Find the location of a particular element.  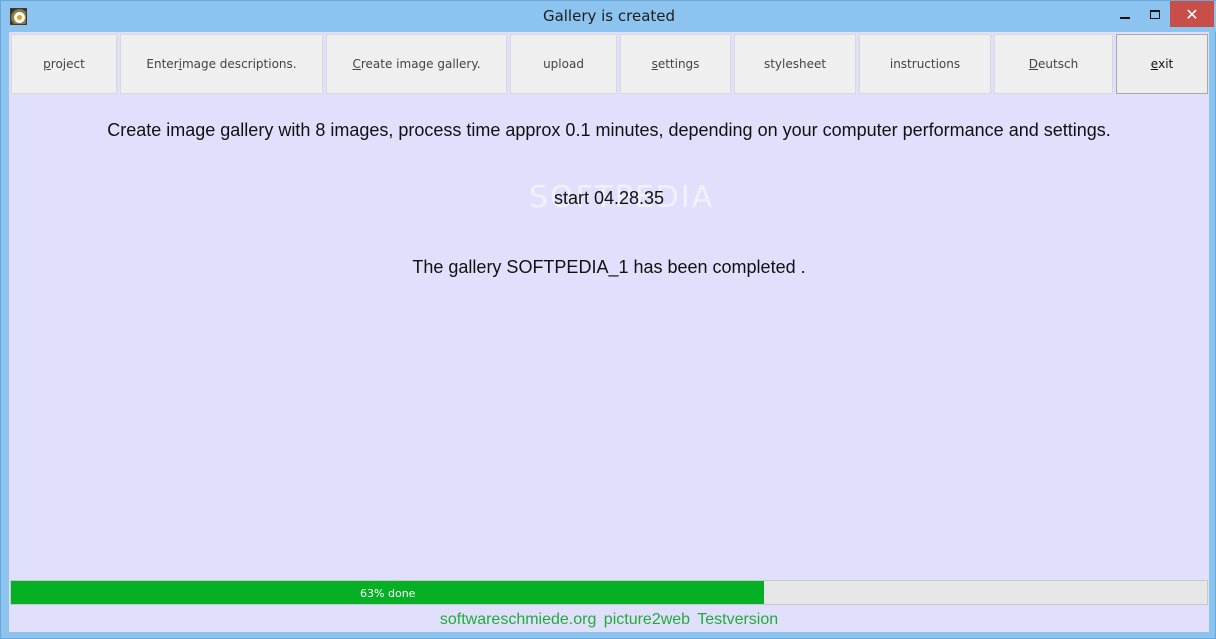

accelerator-key: p is located at coordinates (47, 64).